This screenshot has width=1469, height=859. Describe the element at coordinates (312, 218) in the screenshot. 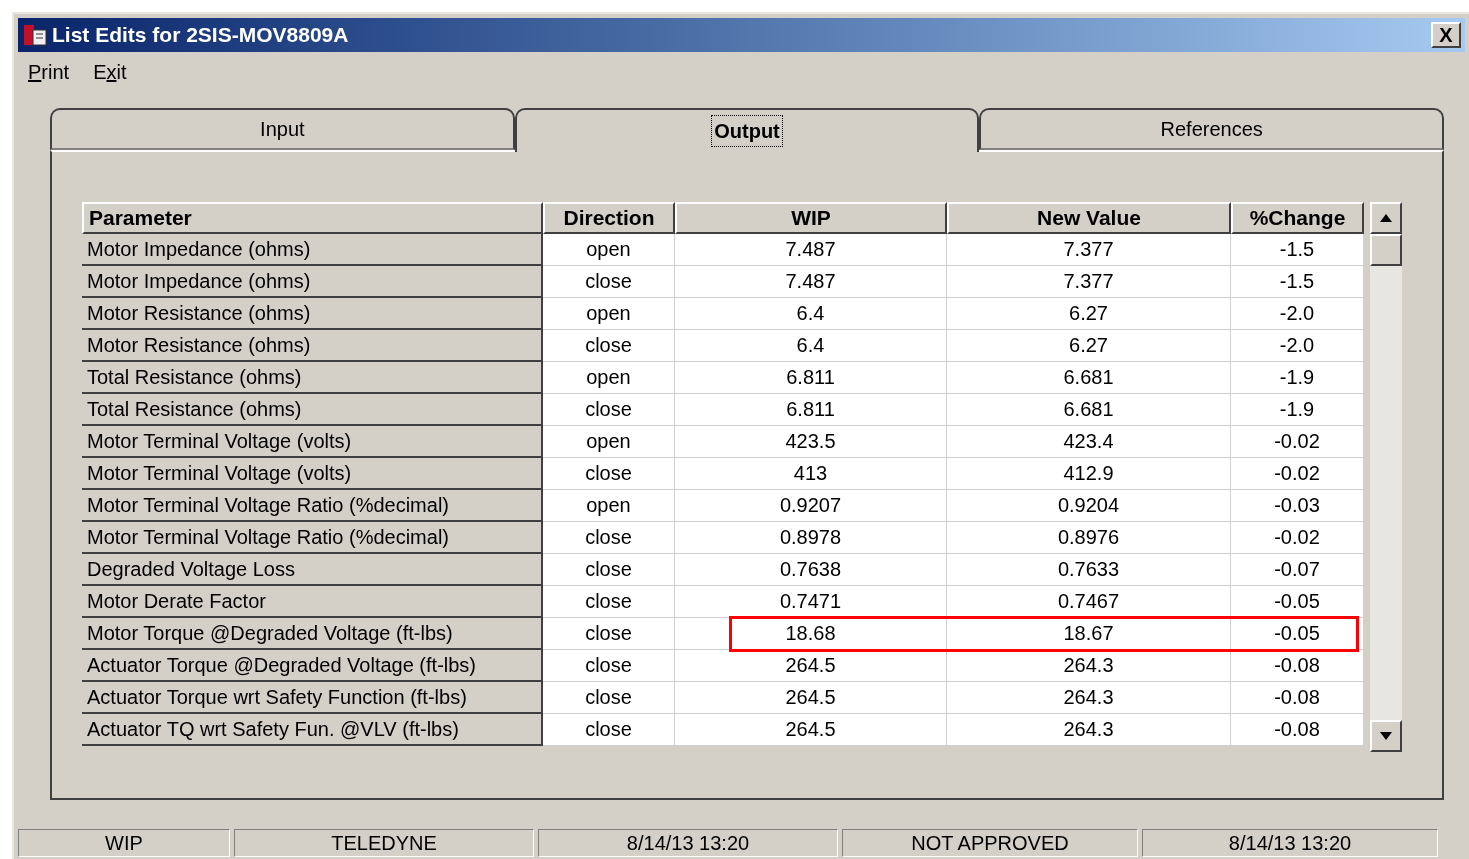

I see `column-header: Parameter` at that location.